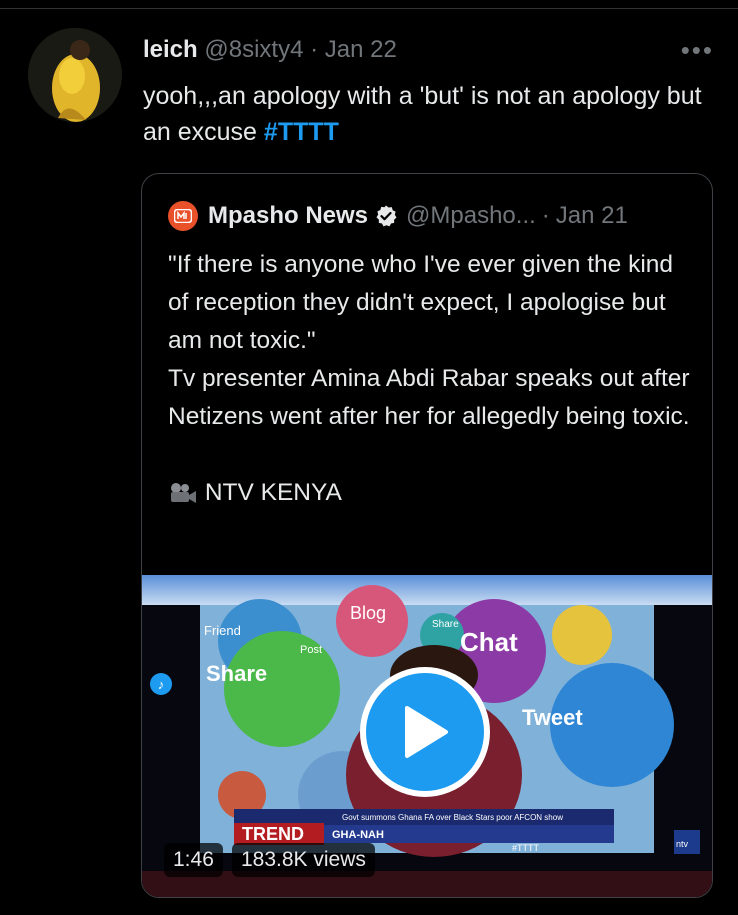  Describe the element at coordinates (161, 684) in the screenshot. I see `music-note-icon: ♪` at that location.